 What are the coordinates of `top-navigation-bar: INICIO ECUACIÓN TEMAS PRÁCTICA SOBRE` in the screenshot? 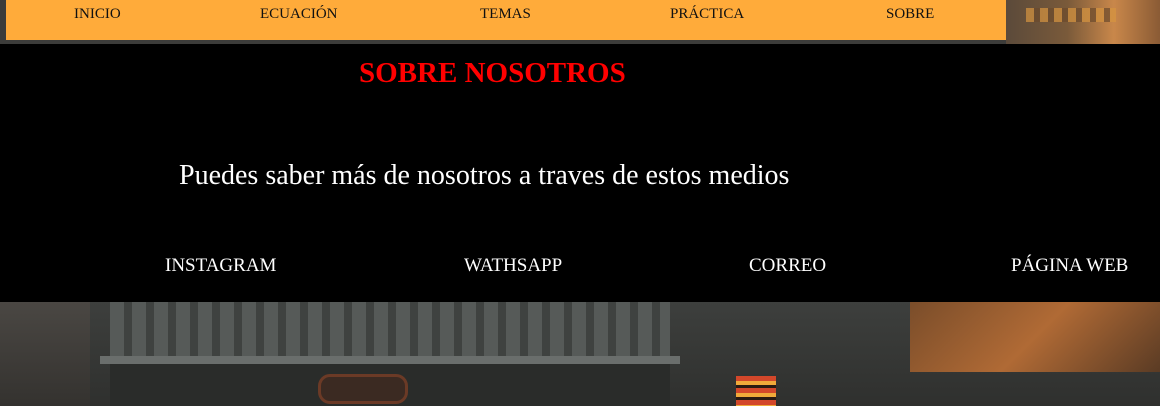 It's located at (506, 20).